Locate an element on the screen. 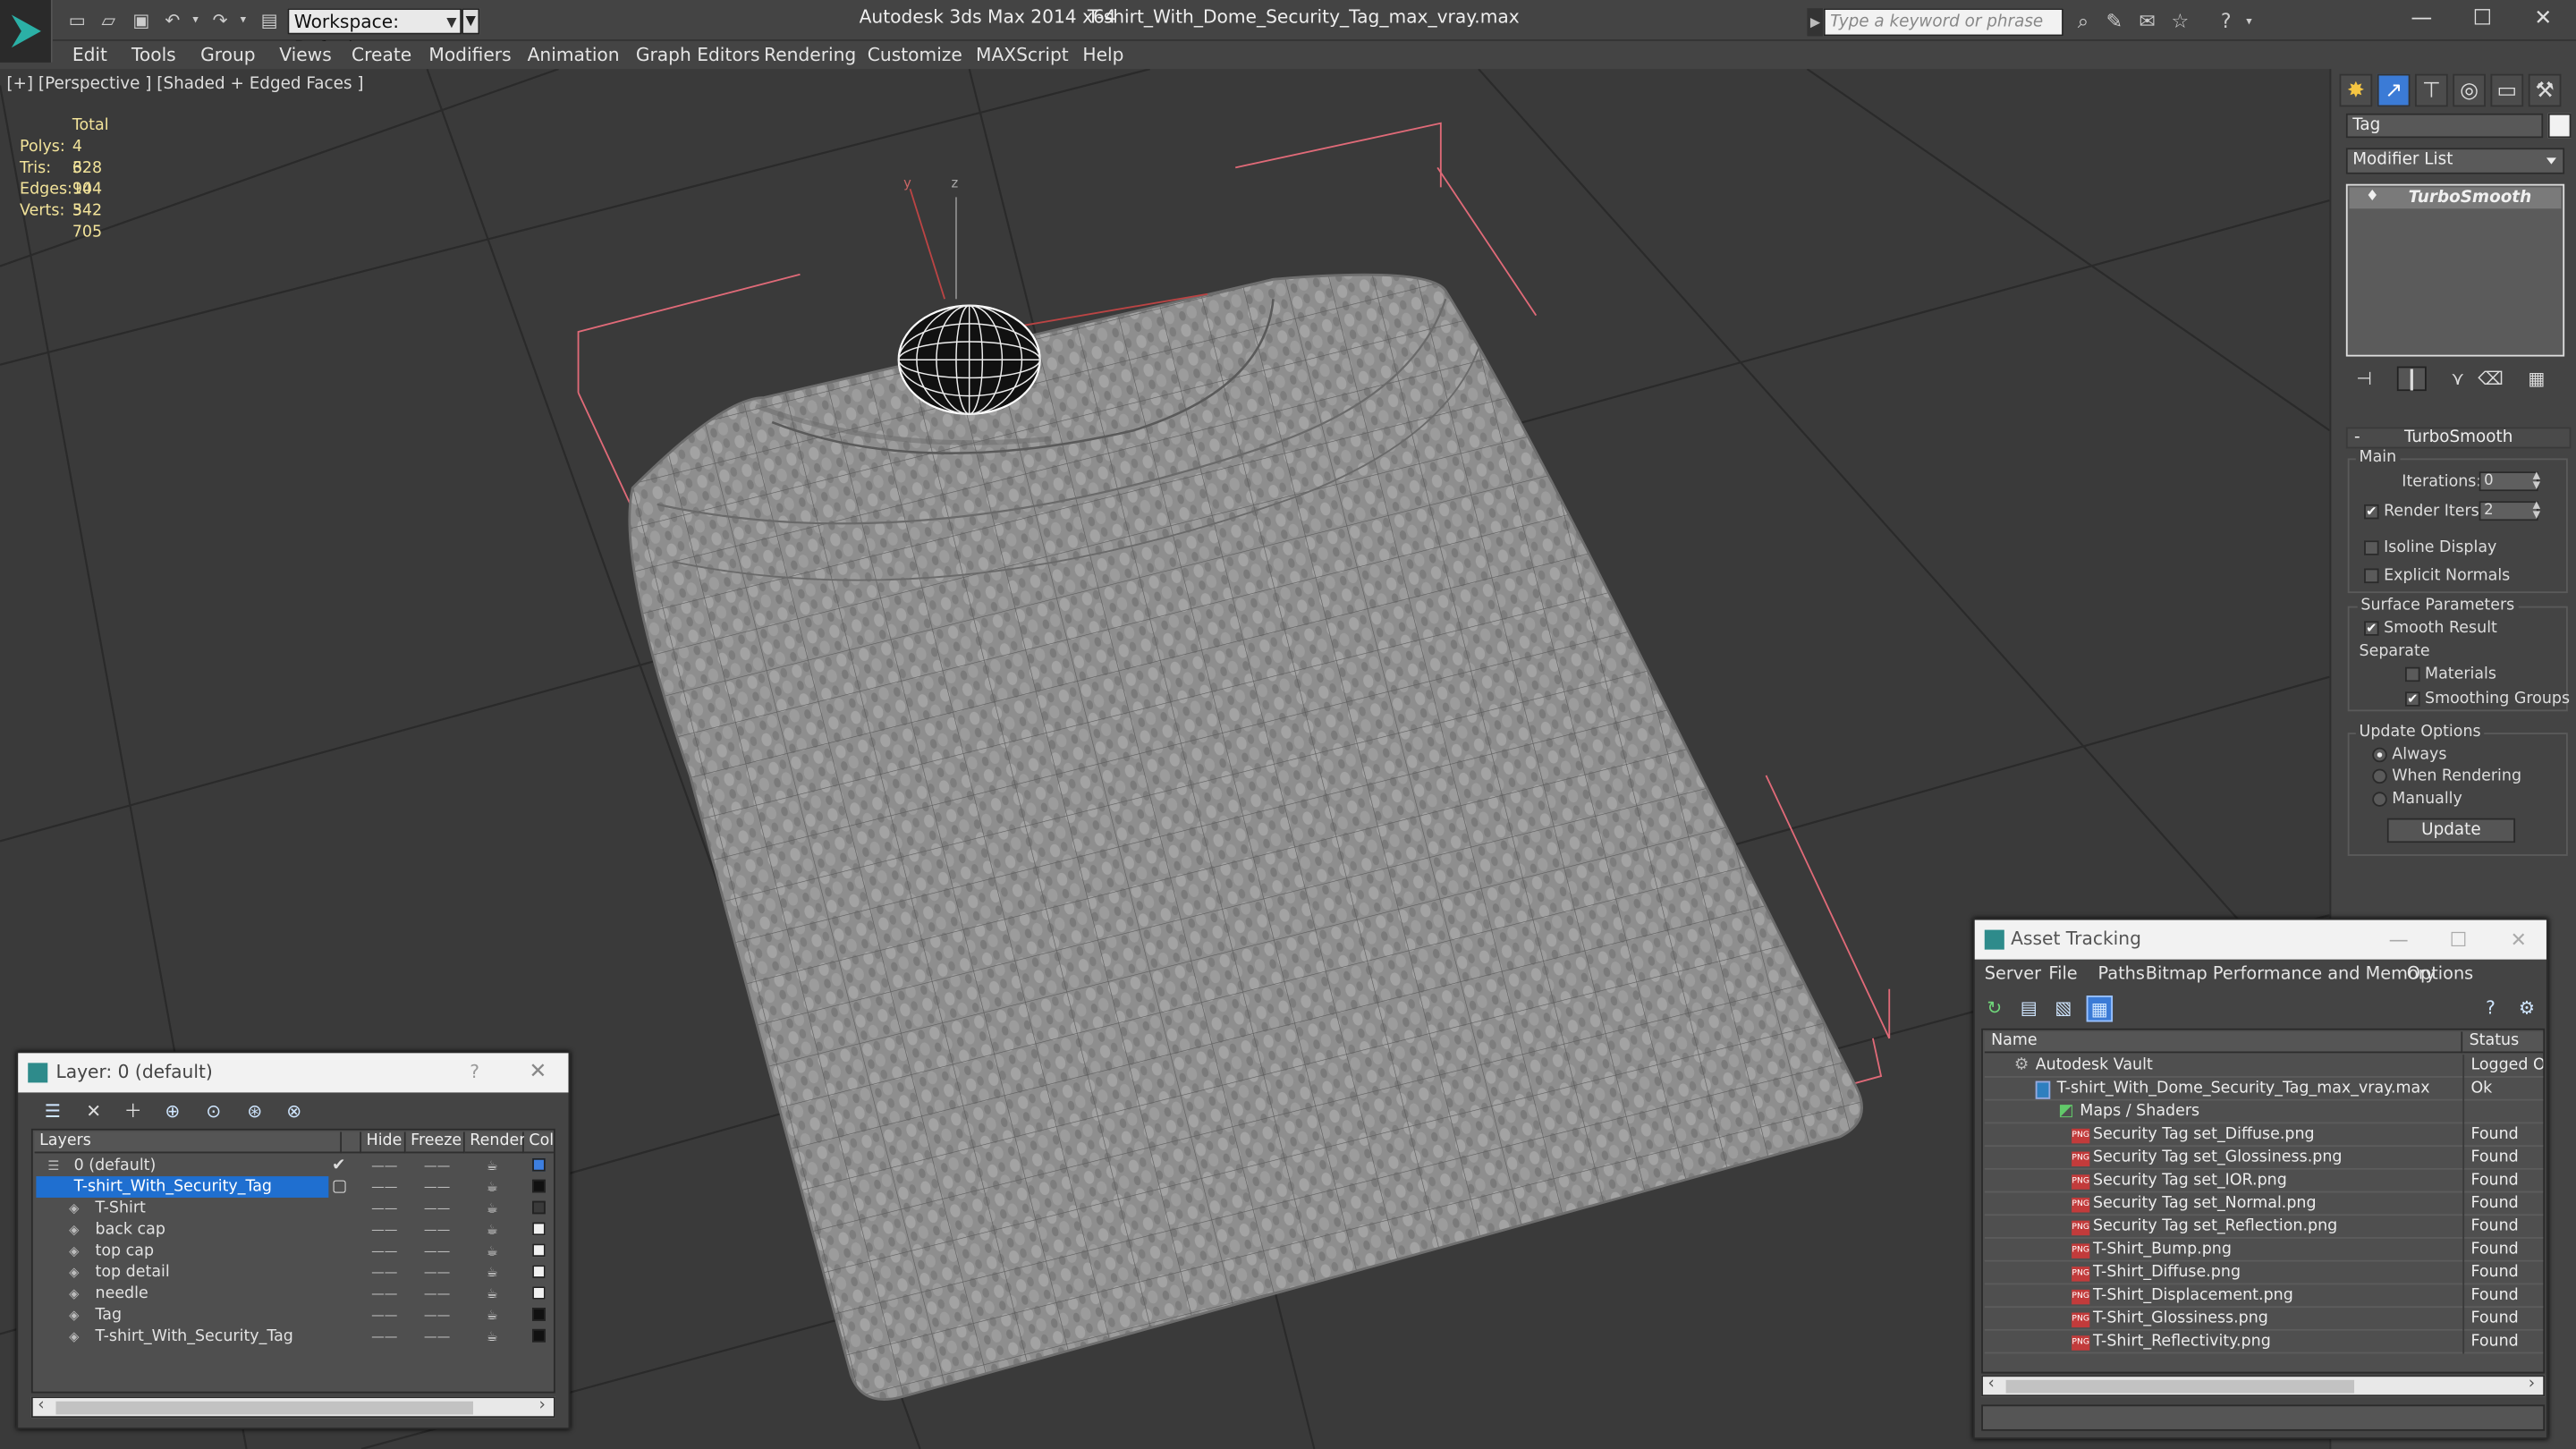 This screenshot has width=2576, height=1449. scroll-right-icon: › is located at coordinates (2532, 1384).